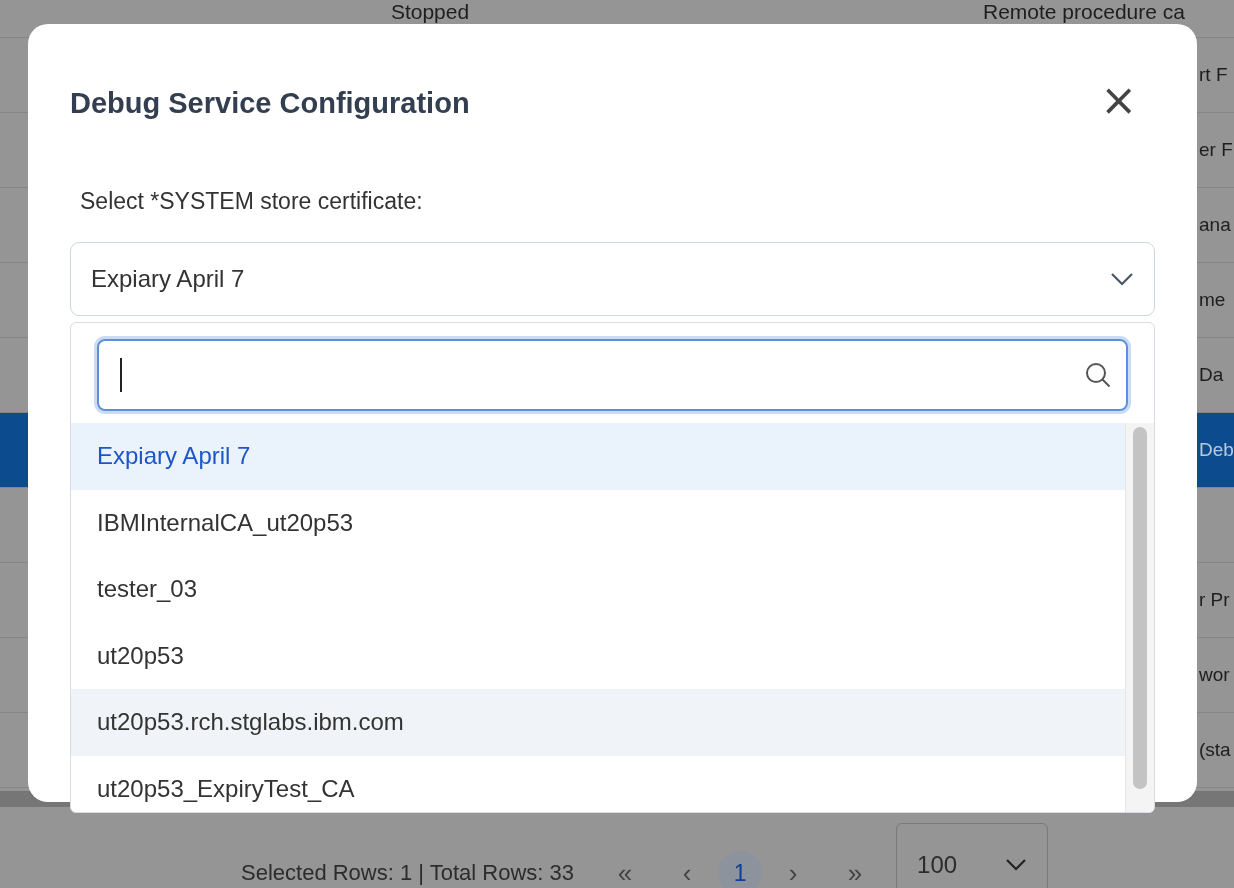  I want to click on search-icon, so click(1098, 375).